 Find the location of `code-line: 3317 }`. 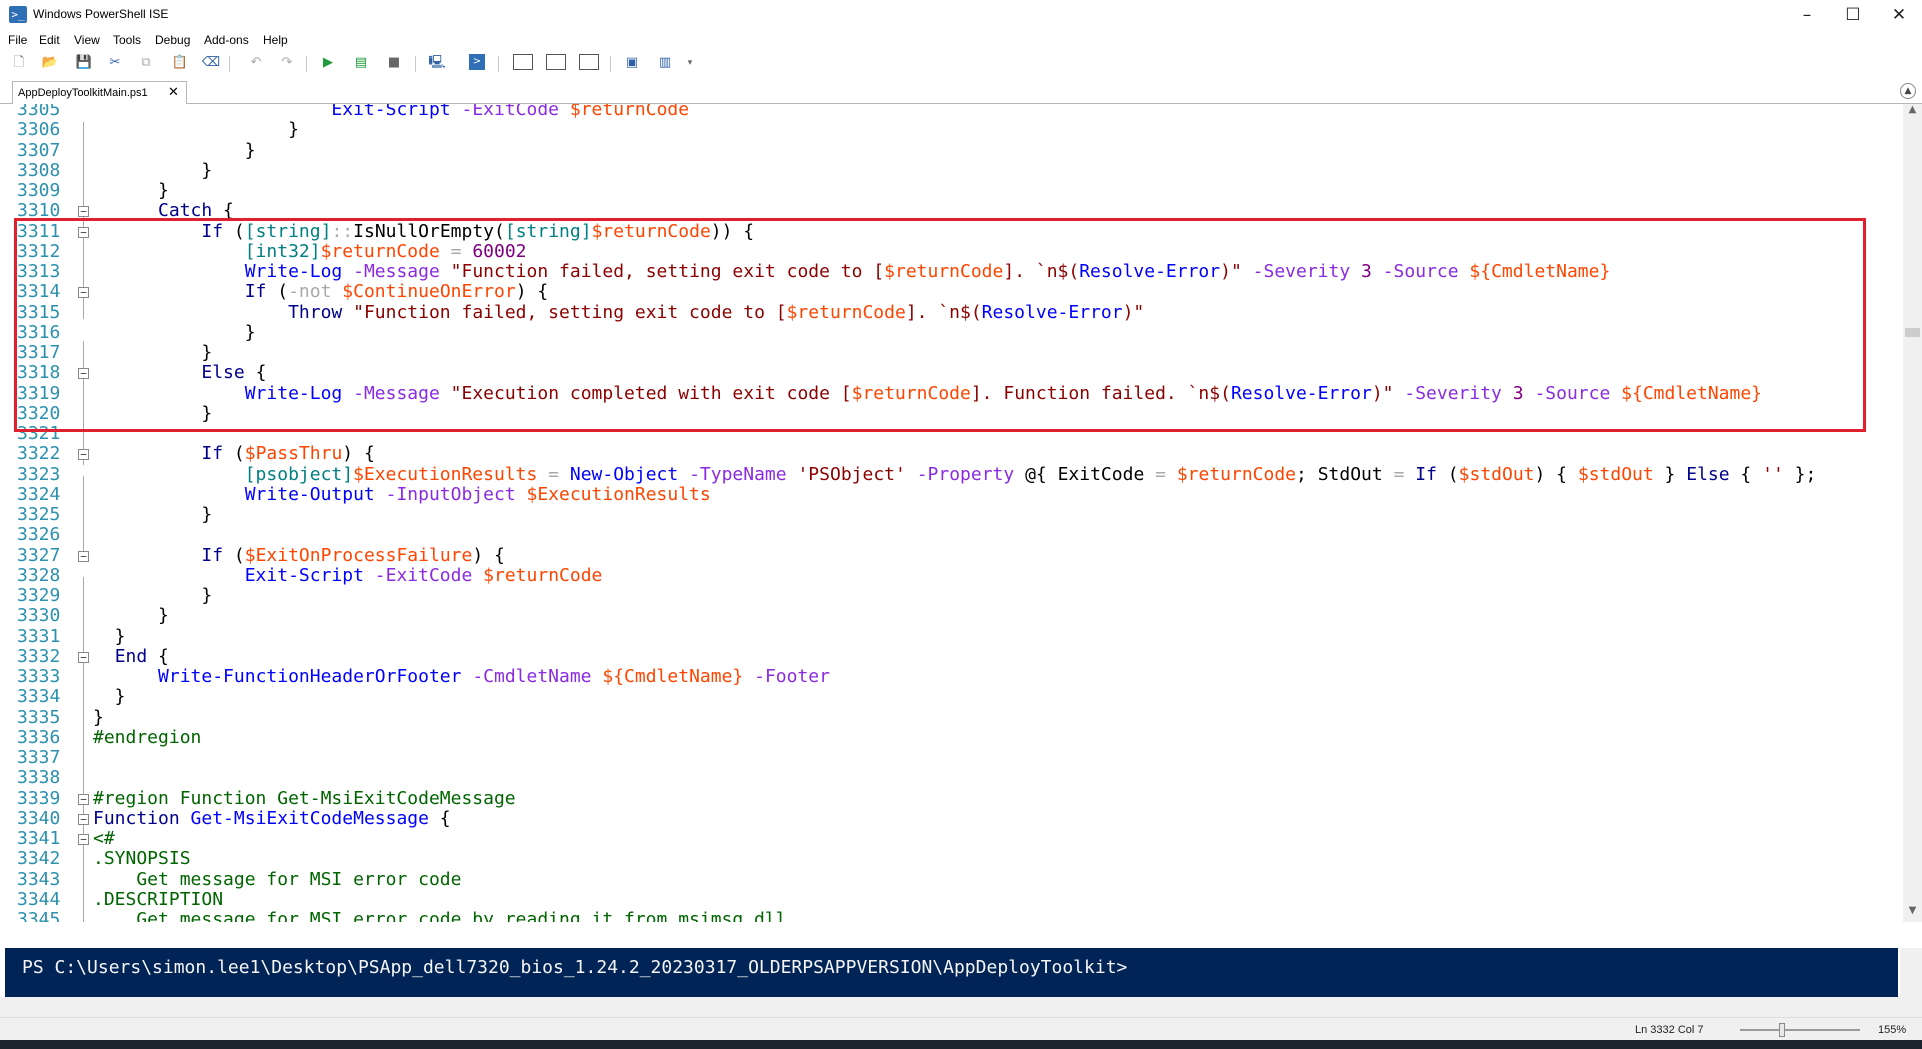

code-line: 3317 } is located at coordinates (951, 353).